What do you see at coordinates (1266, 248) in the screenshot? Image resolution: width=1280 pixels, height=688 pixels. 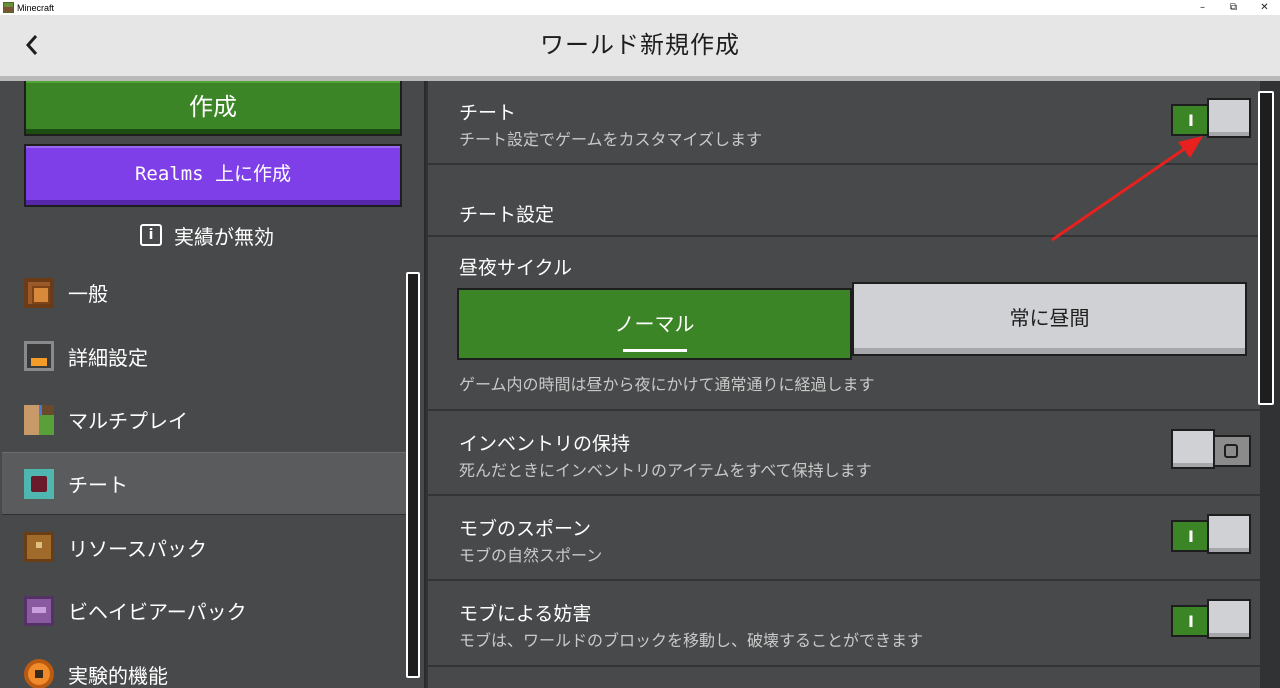 I see `right-scrollbar` at bounding box center [1266, 248].